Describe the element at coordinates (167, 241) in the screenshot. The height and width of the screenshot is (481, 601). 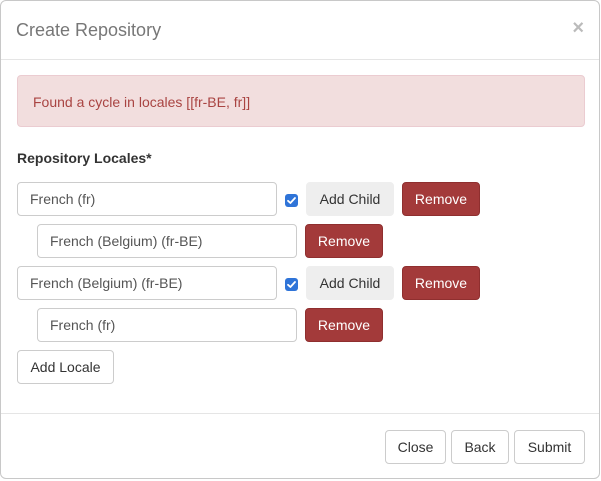
I see `child-locale-input: French (Belgium) (fr-BE)` at that location.